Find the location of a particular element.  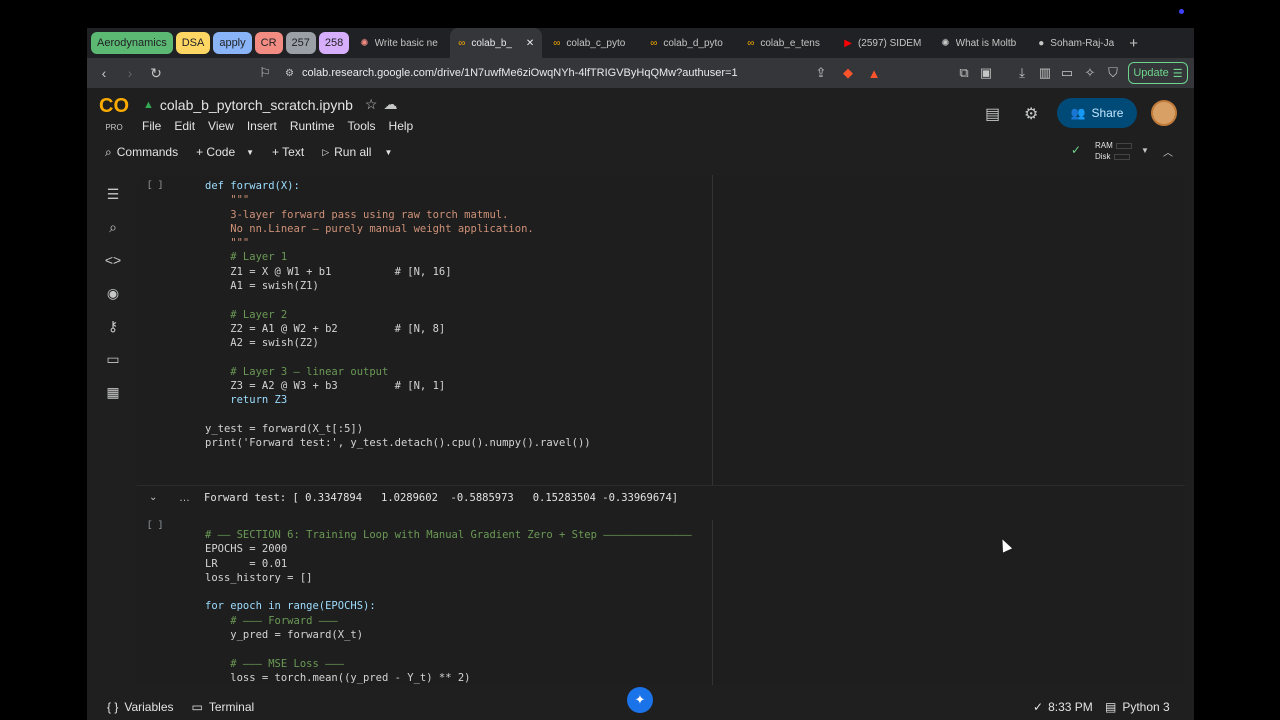

exec-status: ✓ 8:33 PM is located at coordinates (1063, 707).